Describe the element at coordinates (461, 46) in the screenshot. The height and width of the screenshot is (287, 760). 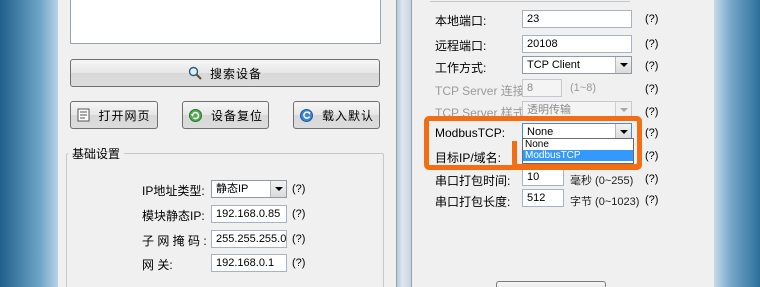
I see `remote-port-label: 远程端口:` at that location.